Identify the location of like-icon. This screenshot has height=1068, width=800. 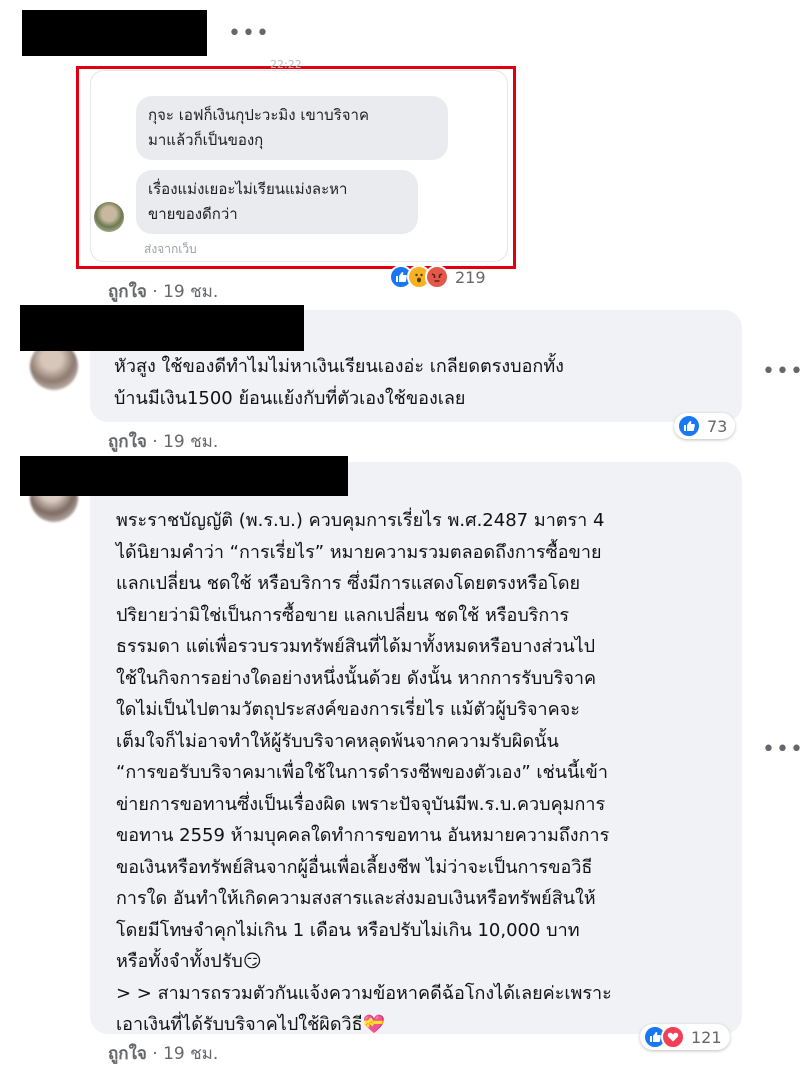
(689, 426).